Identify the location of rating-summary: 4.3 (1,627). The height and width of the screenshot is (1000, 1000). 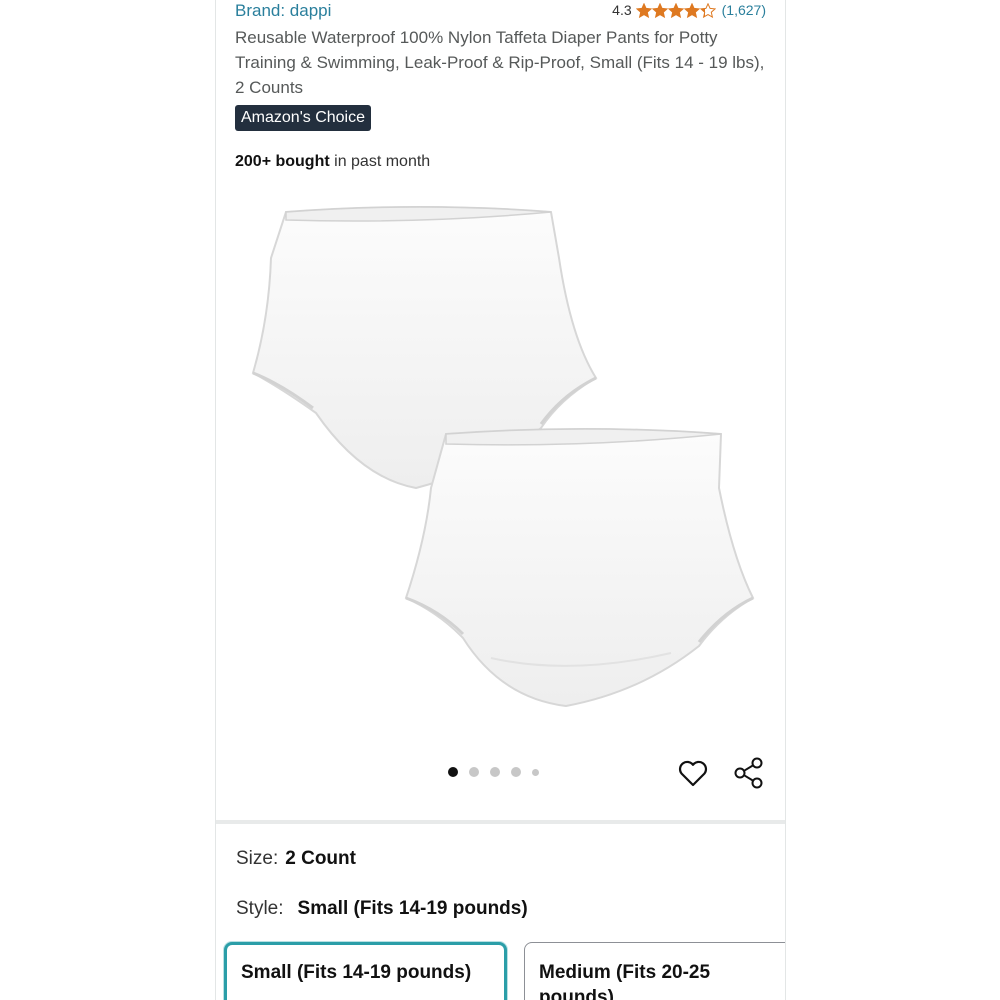
(689, 10).